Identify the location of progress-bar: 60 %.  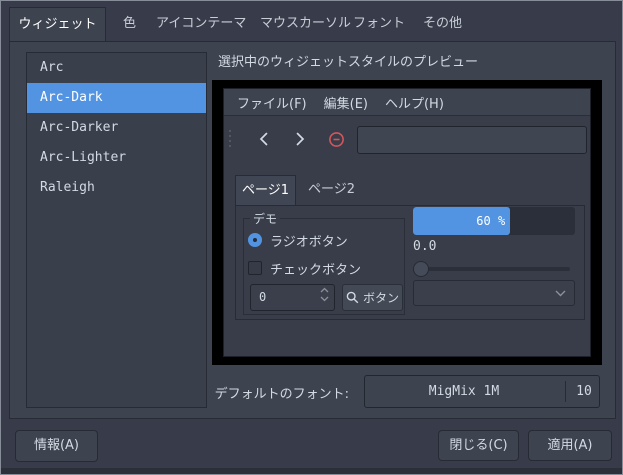
(494, 221).